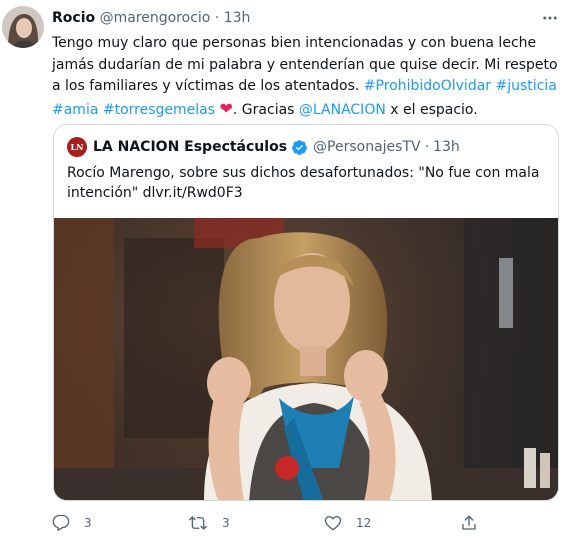 The image size is (570, 545). Describe the element at coordinates (550, 18) in the screenshot. I see `more-icon` at that location.